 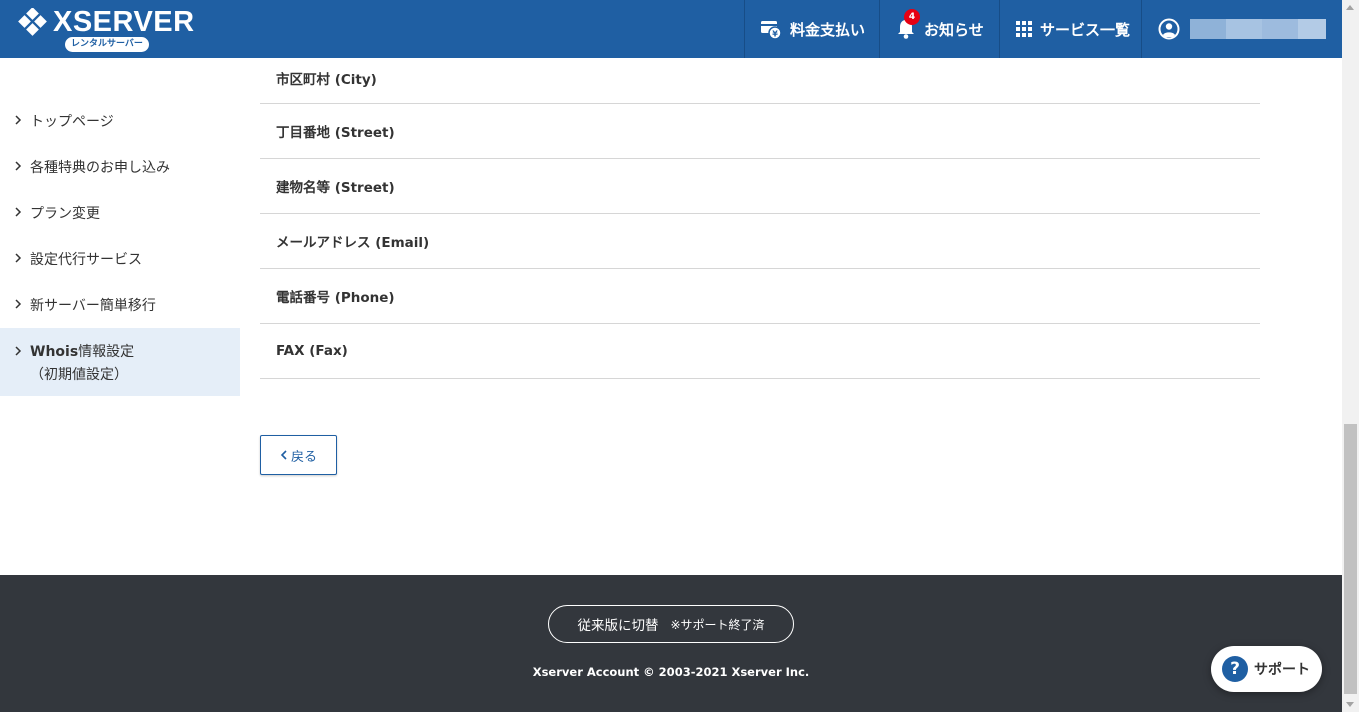 I want to click on support-button-label: サポート, so click(x=1282, y=670).